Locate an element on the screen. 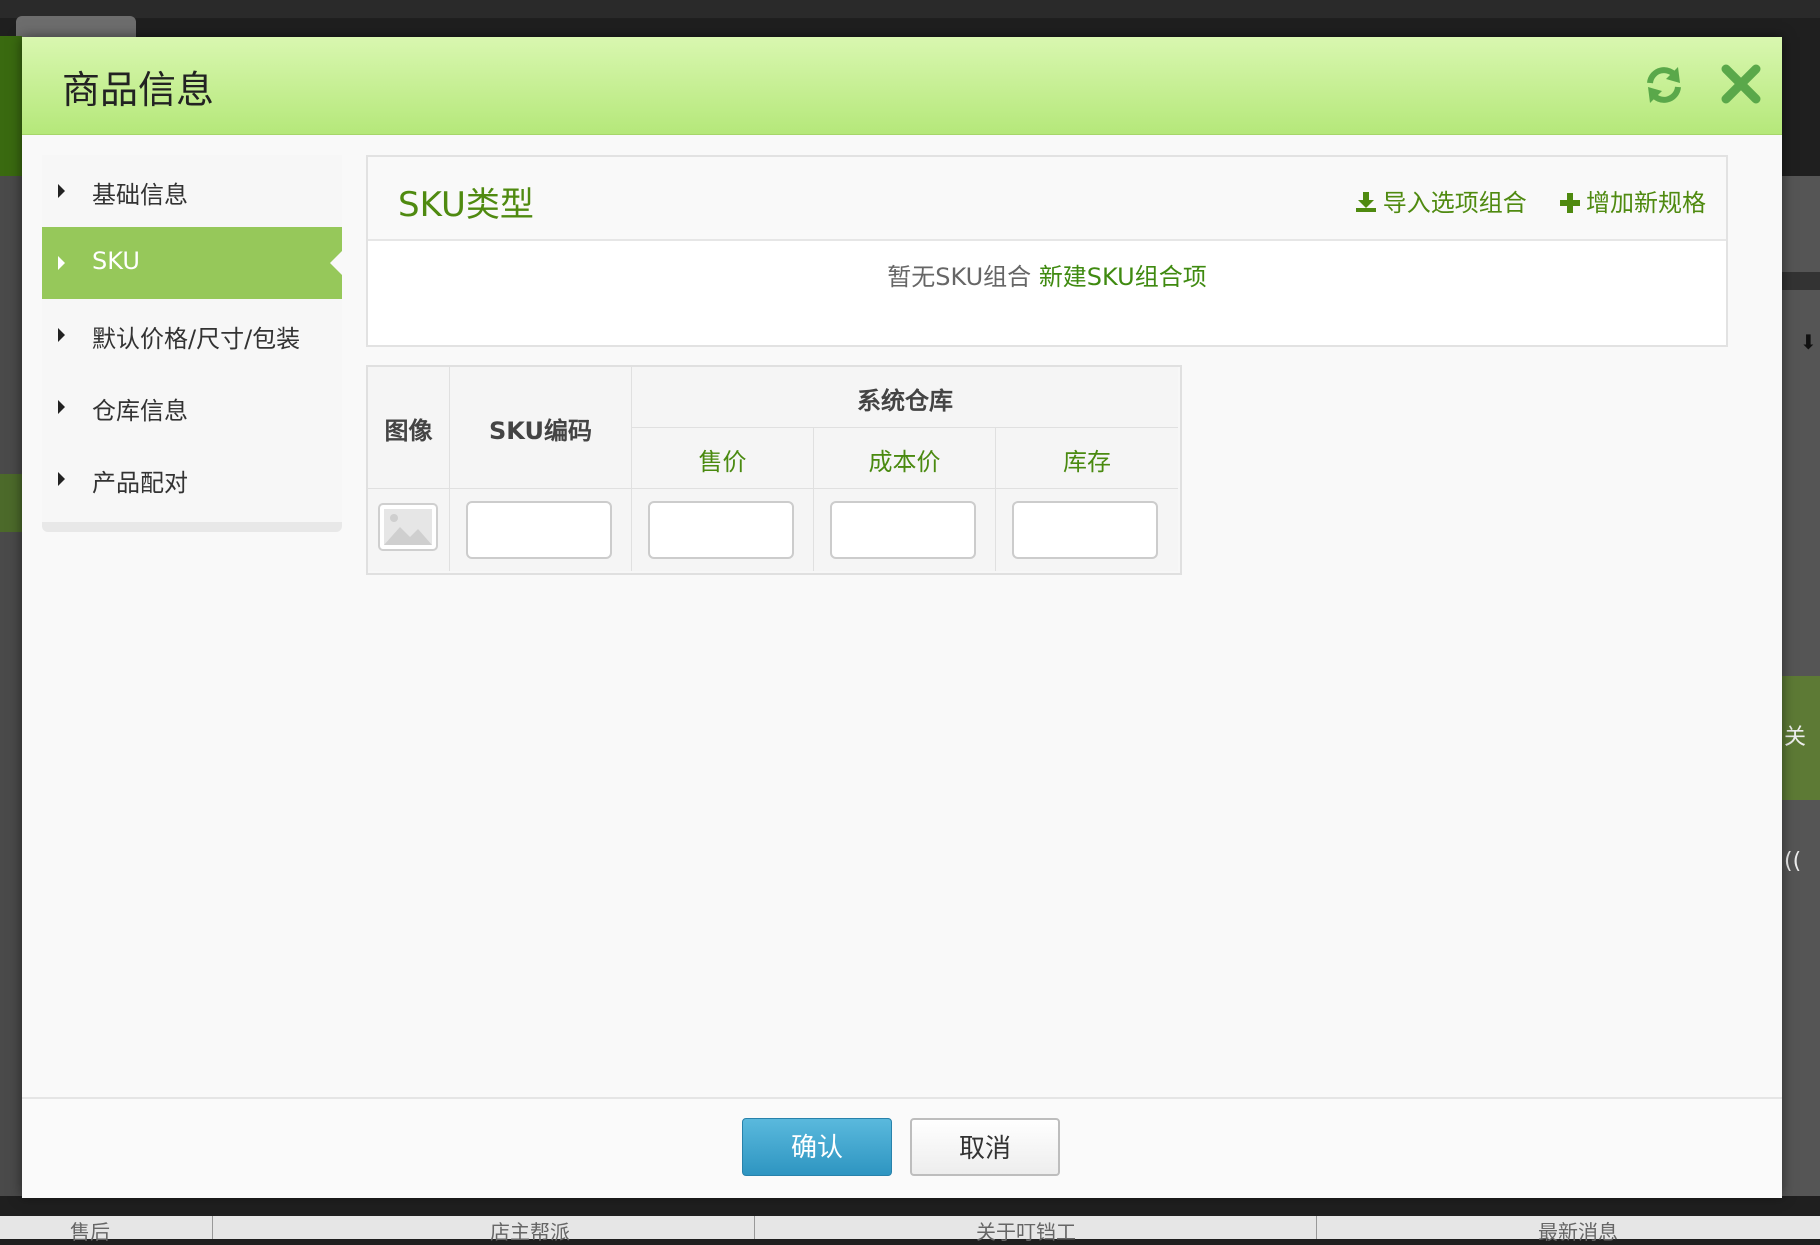 The width and height of the screenshot is (1820, 1245). confirm-button: 确认 is located at coordinates (817, 1147).